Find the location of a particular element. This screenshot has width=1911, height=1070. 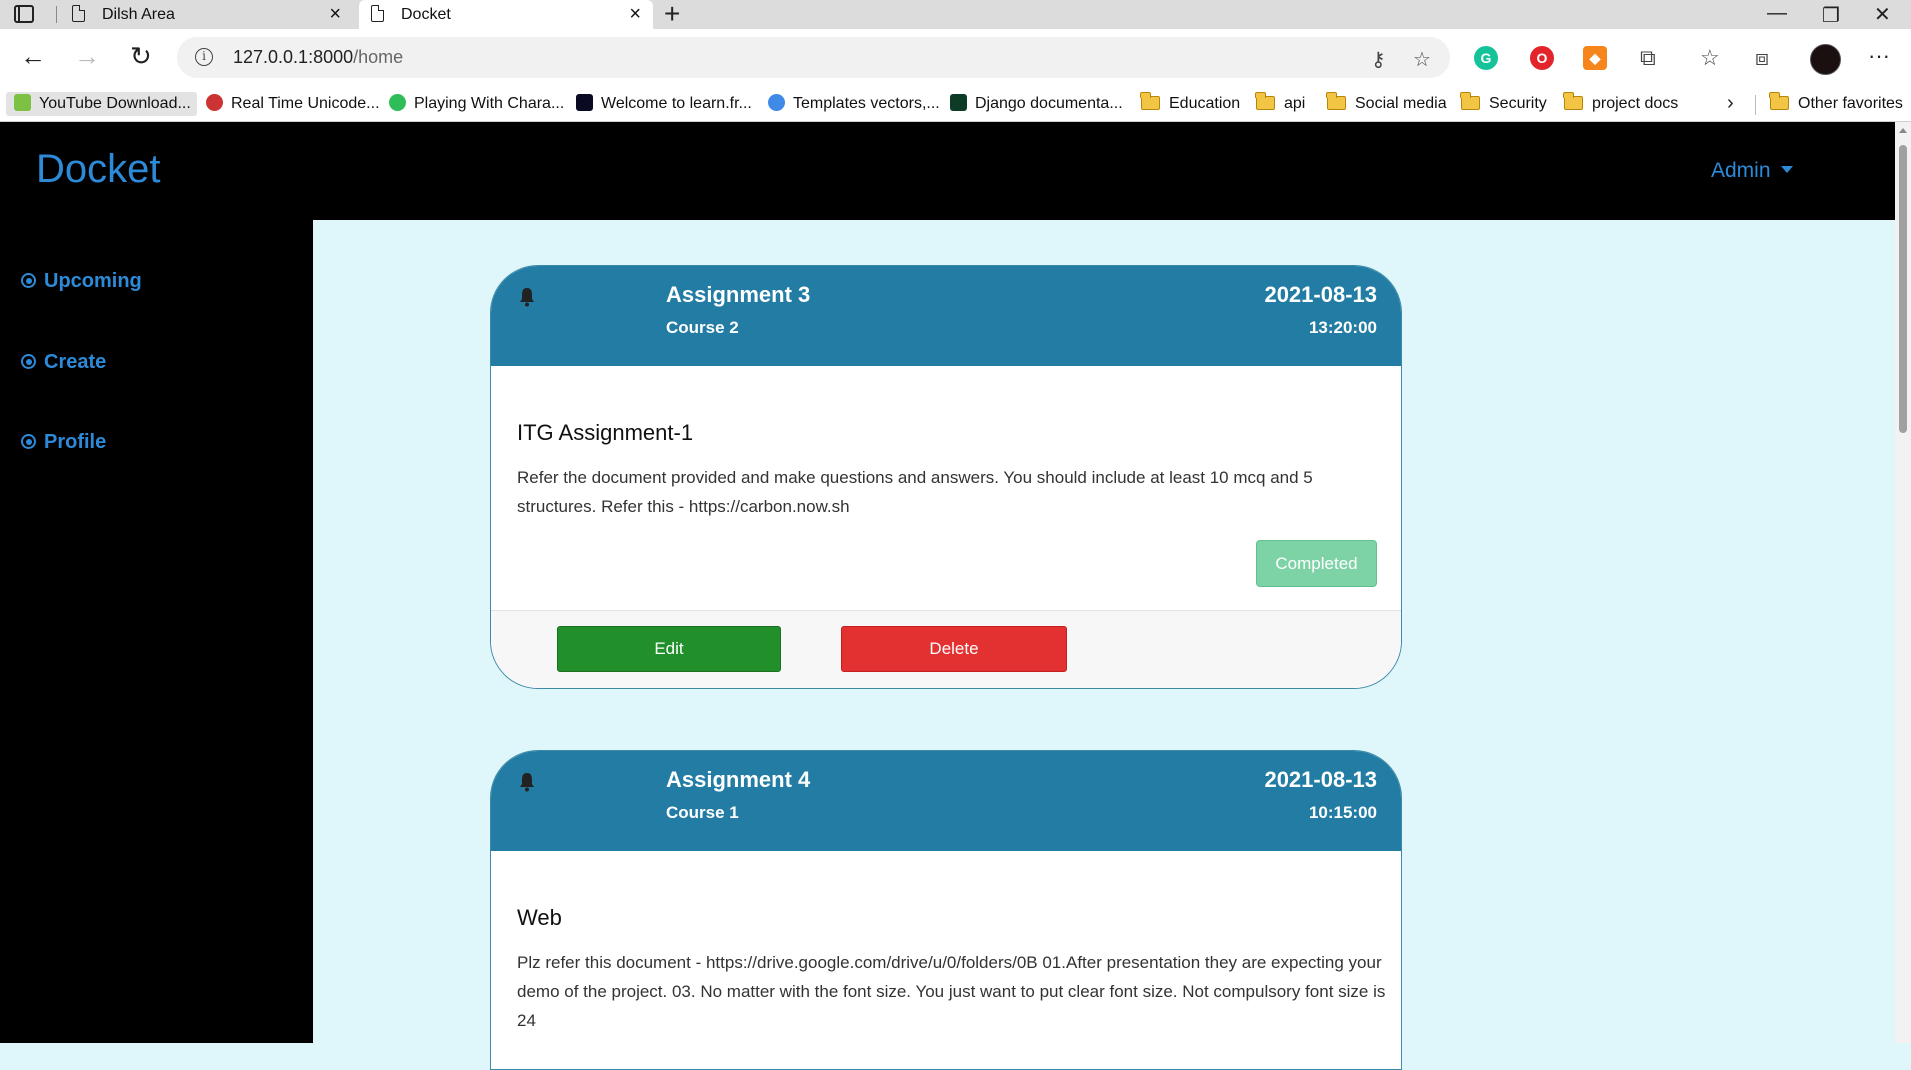

assignment-title: Assignment 4 is located at coordinates (738, 779).